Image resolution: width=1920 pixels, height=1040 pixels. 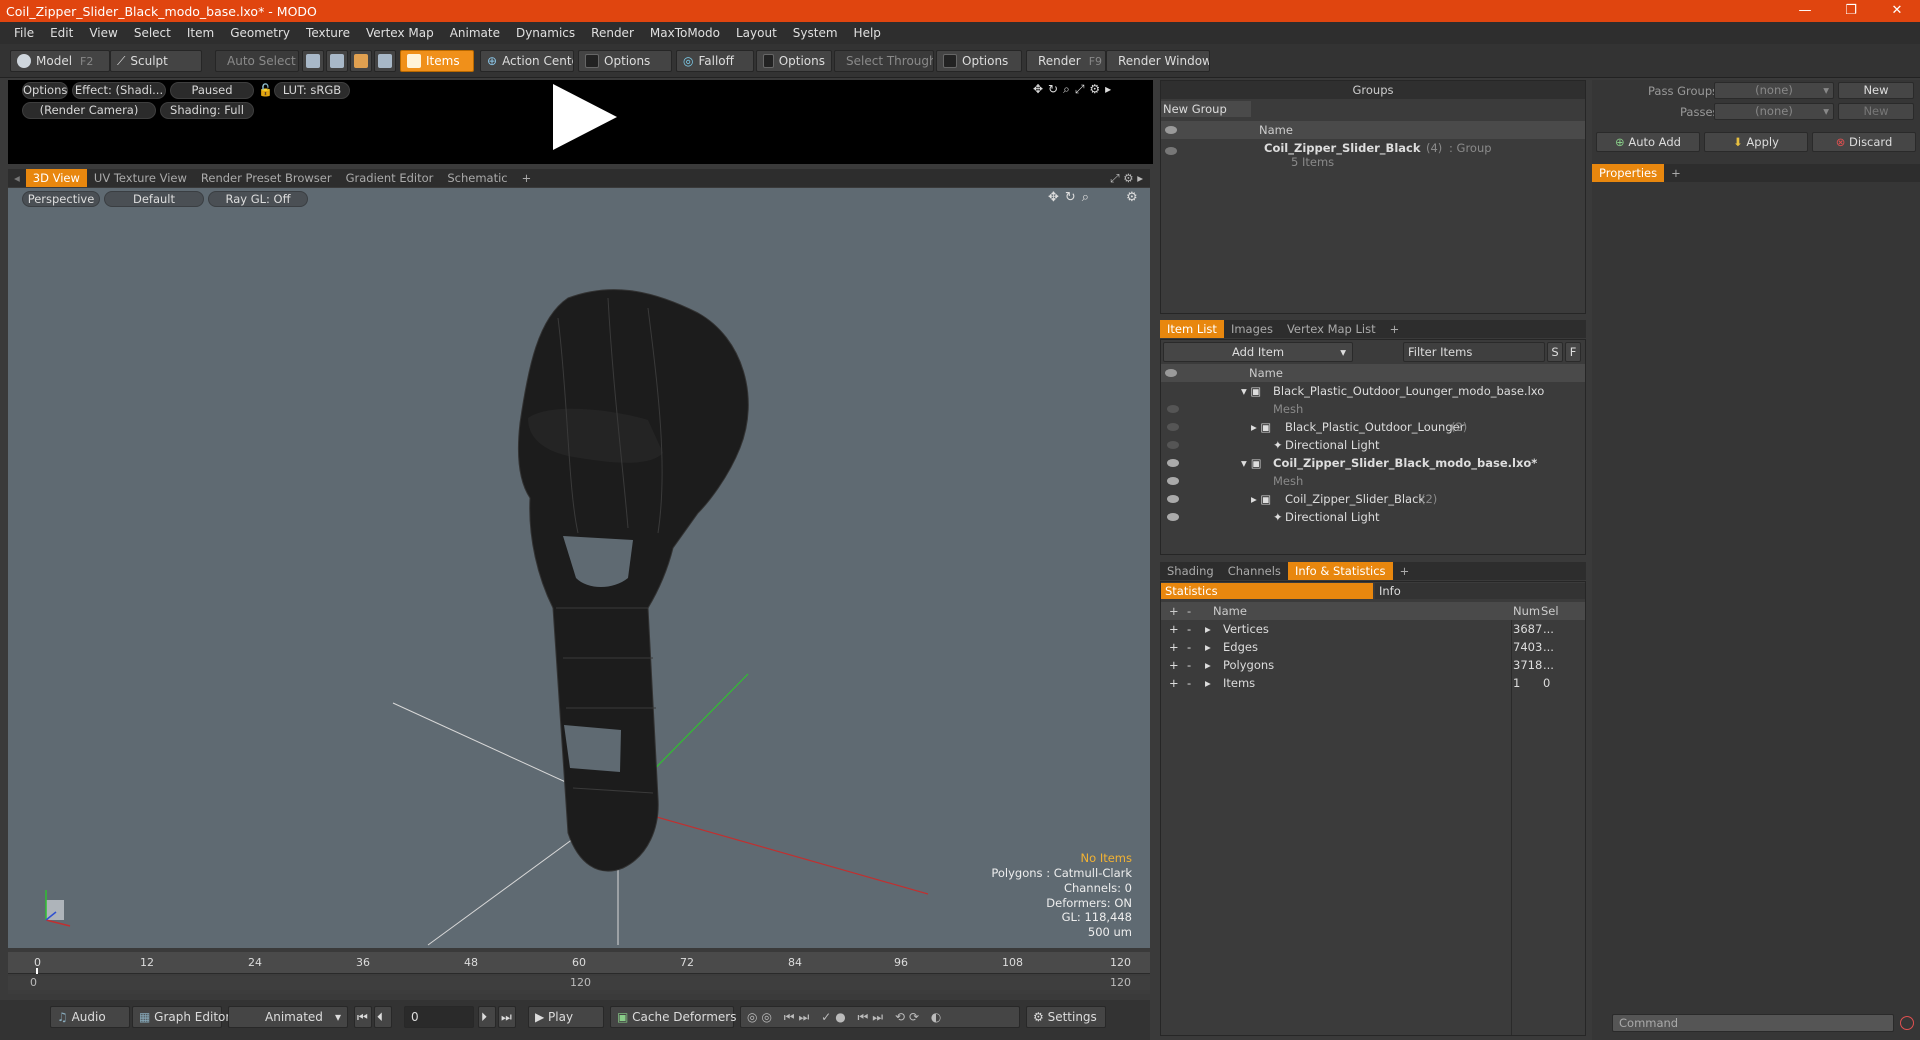 I want to click on maximize-button: ❐, so click(x=1851, y=11).